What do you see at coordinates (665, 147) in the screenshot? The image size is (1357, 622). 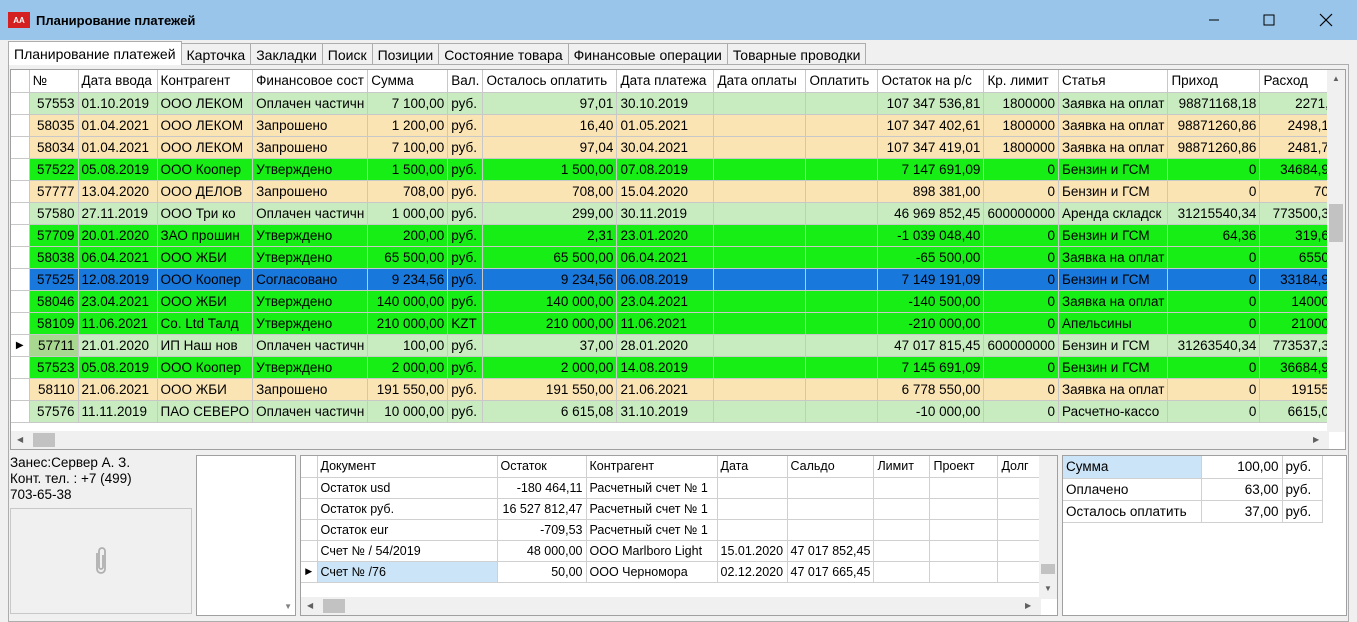 I see `table-cell: 30.04.2021` at bounding box center [665, 147].